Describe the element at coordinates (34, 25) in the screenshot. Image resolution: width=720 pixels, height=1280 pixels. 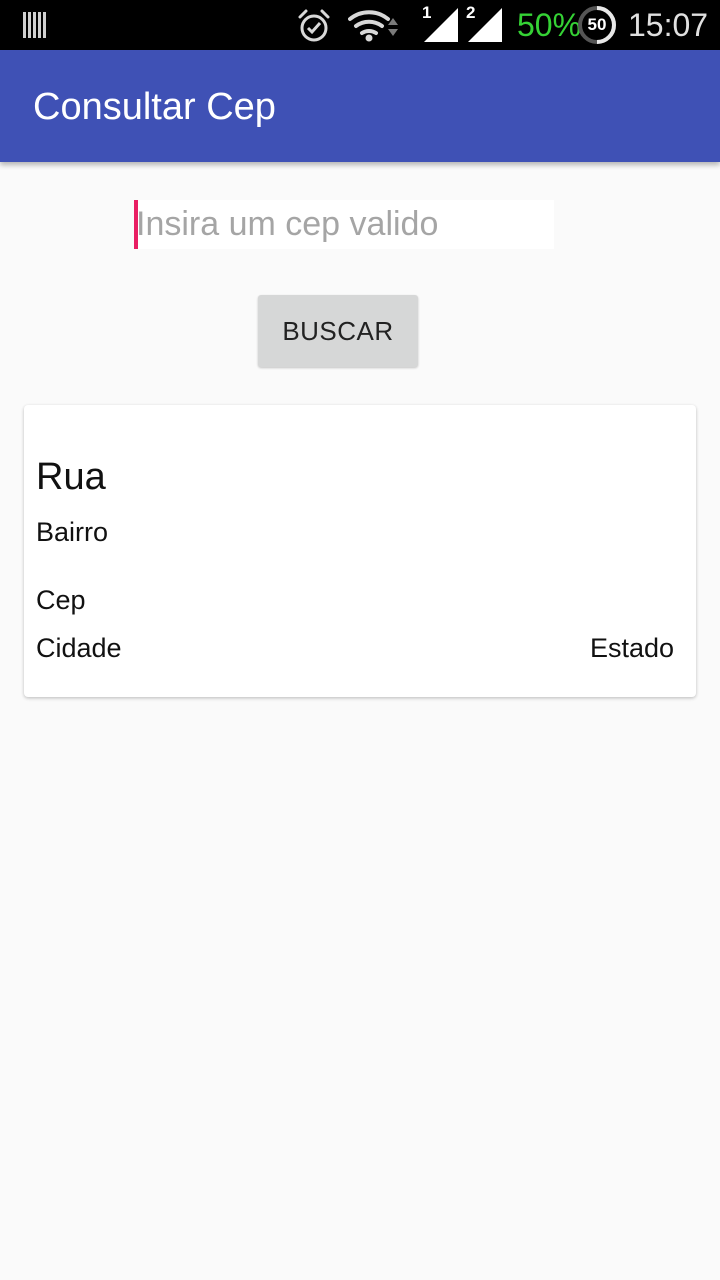
I see `notification-bars-icon` at that location.